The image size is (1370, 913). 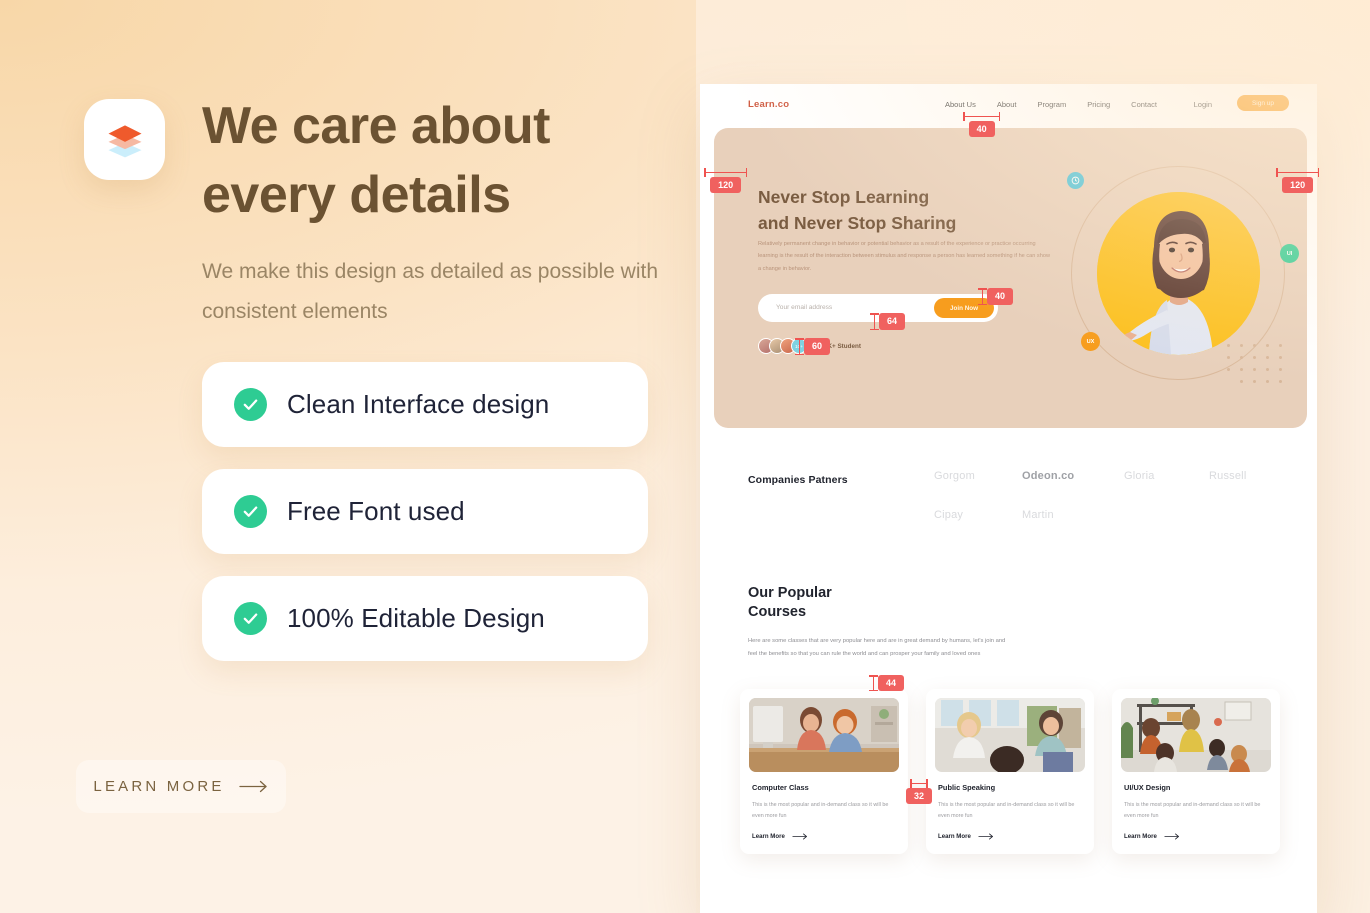 I want to click on hero-visual: UI UX, so click(x=1178, y=280).